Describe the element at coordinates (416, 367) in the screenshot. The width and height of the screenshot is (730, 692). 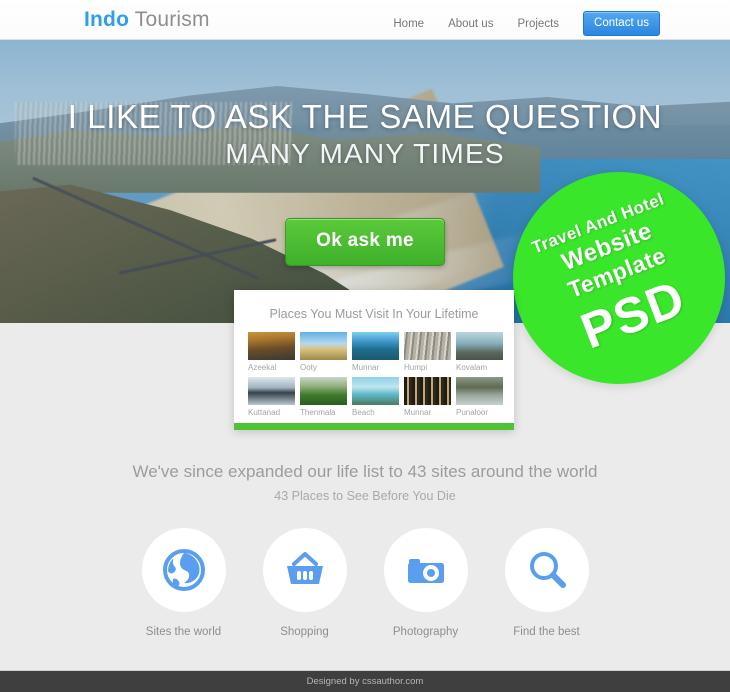
I see `place-label: Humpi` at that location.